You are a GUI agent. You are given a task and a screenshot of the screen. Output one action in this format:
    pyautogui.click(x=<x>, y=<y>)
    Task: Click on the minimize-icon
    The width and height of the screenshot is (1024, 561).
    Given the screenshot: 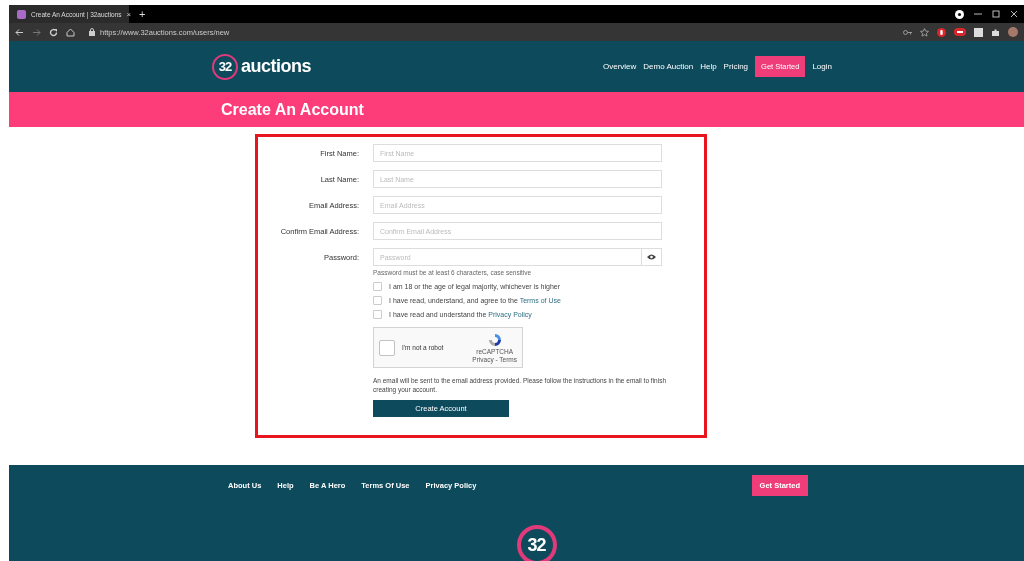 What is the action you would take?
    pyautogui.click(x=978, y=14)
    